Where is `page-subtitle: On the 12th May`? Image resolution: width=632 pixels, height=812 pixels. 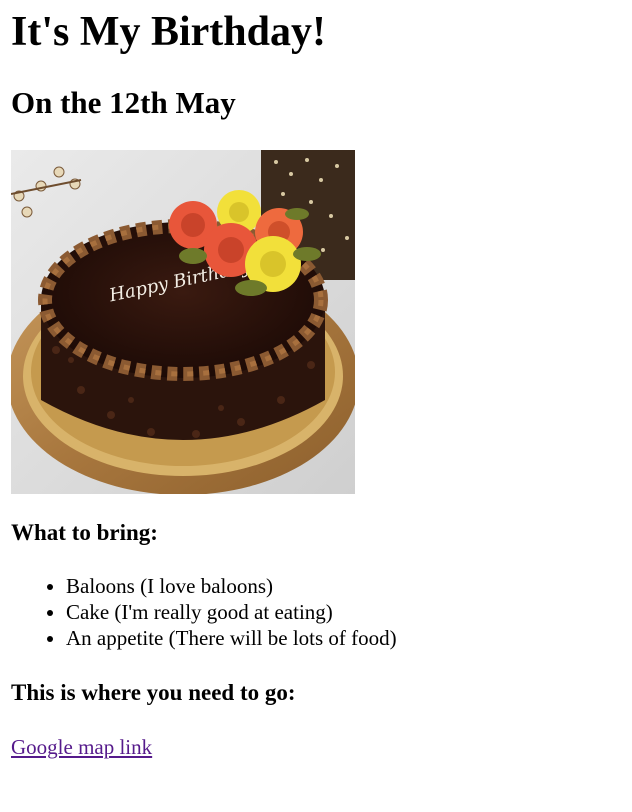
page-subtitle: On the 12th May is located at coordinates (123, 102).